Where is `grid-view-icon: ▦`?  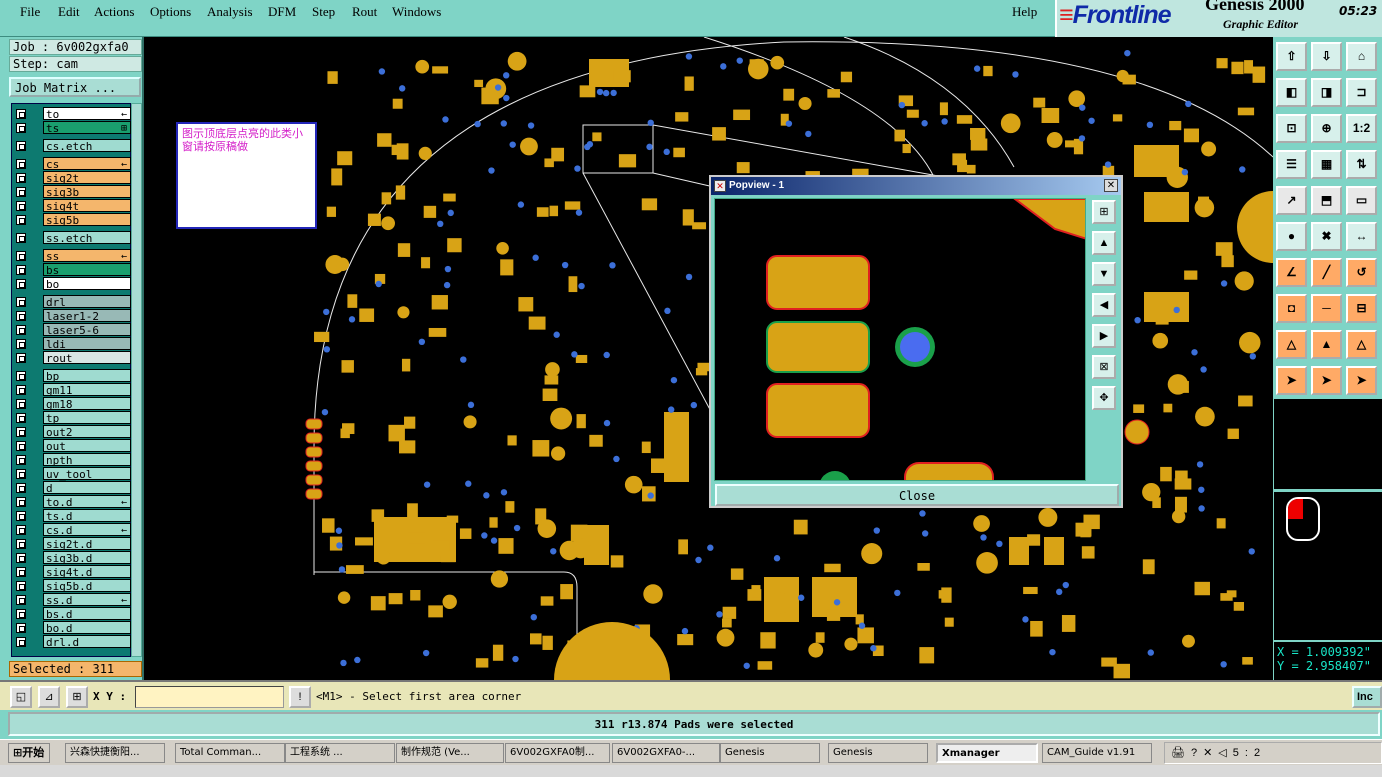 grid-view-icon: ▦ is located at coordinates (1326, 164).